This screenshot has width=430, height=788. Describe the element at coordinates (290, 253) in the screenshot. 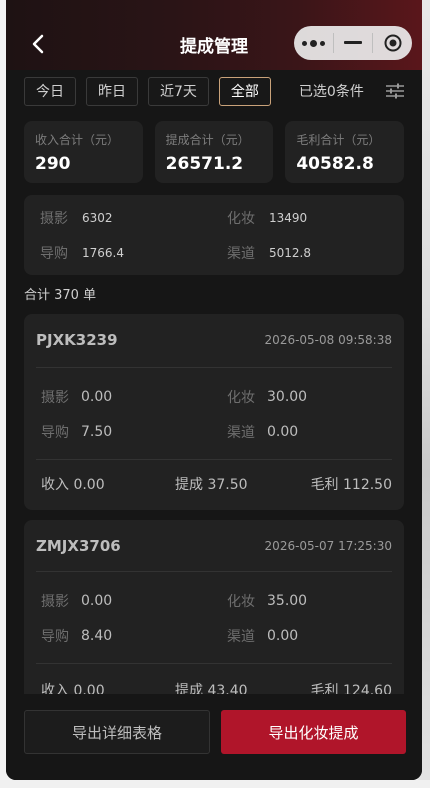

I see `breakdown-value: 5012.8` at that location.